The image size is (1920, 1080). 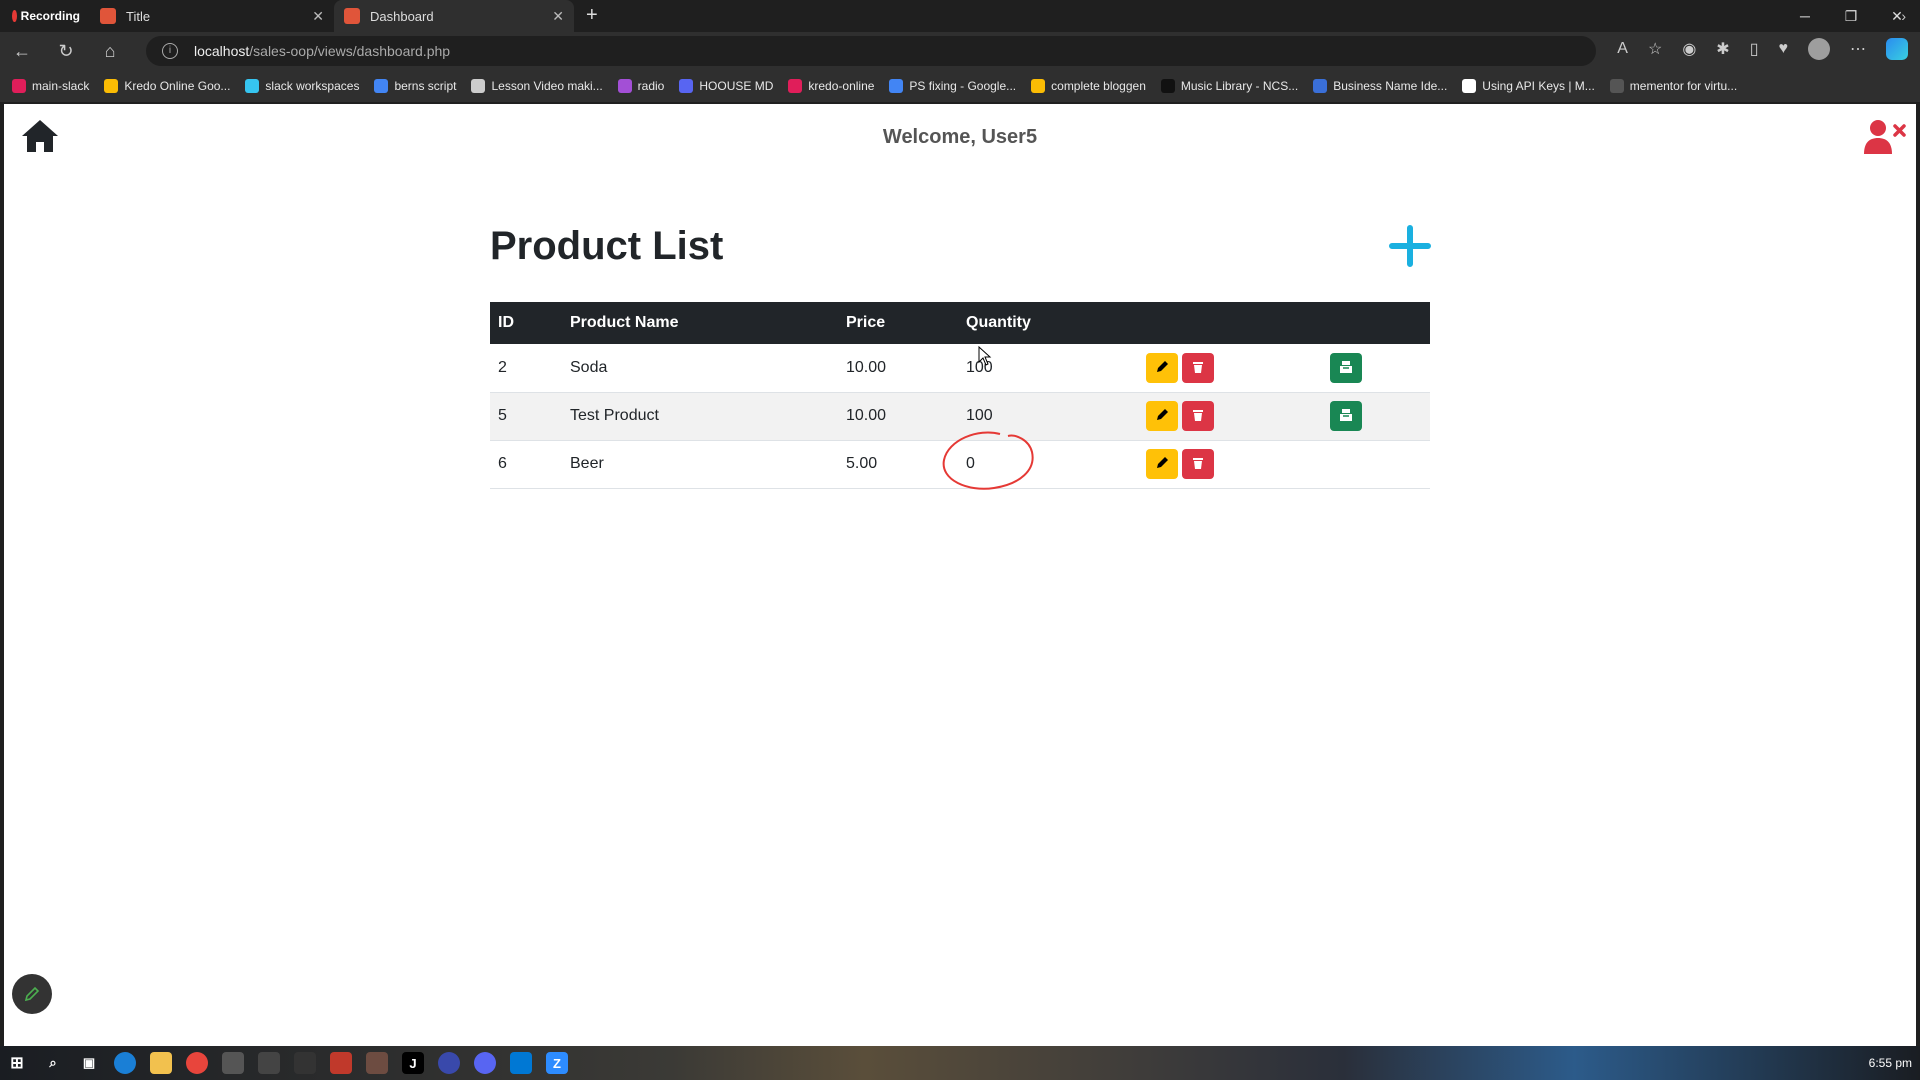 I want to click on cash-register-icon, so click(x=1346, y=366).